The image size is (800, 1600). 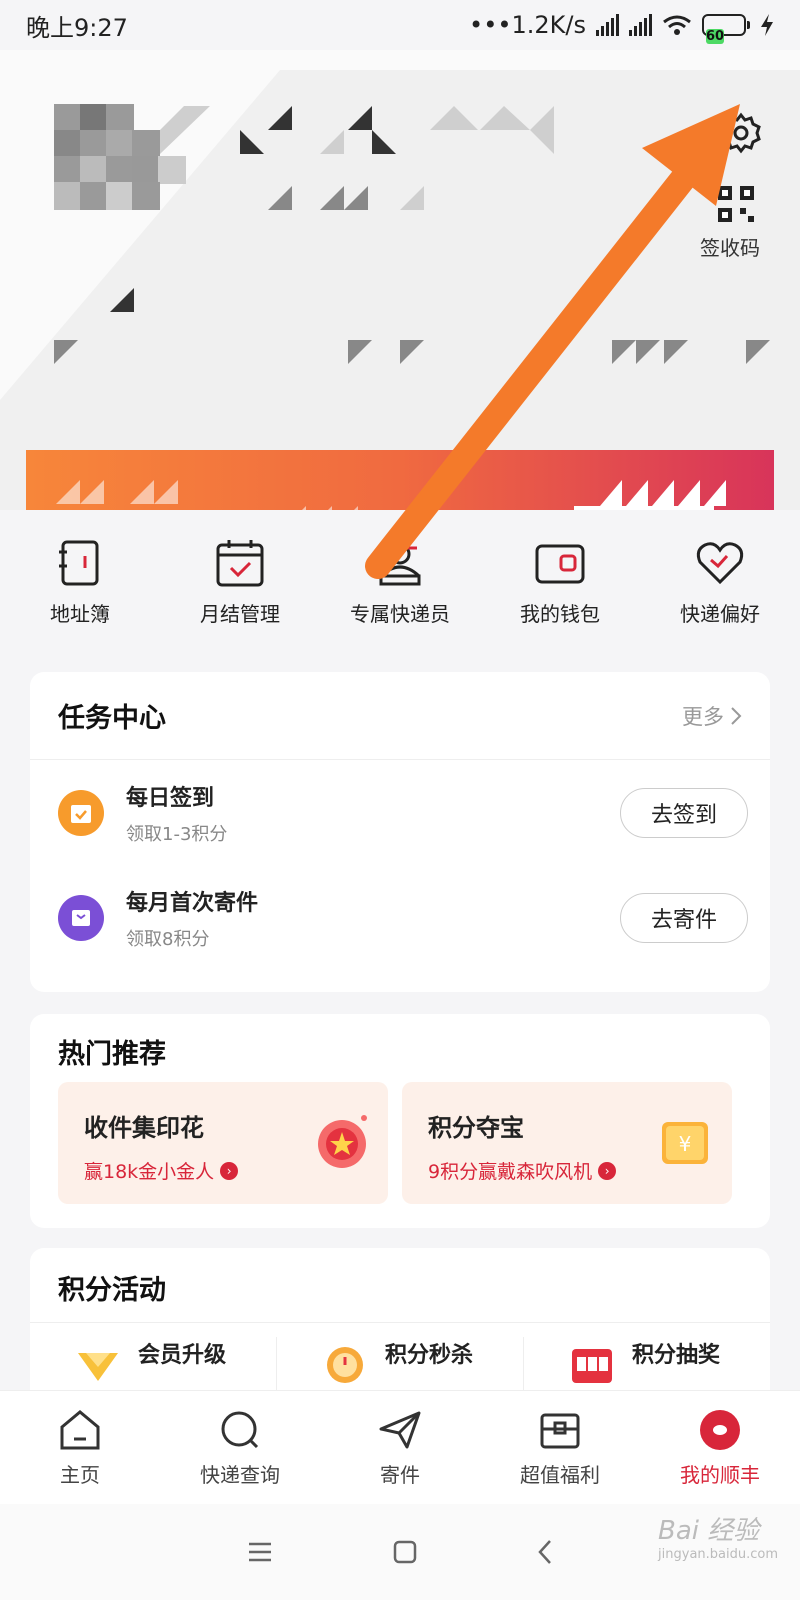 What do you see at coordinates (545, 1552) in the screenshot?
I see `back-icon` at bounding box center [545, 1552].